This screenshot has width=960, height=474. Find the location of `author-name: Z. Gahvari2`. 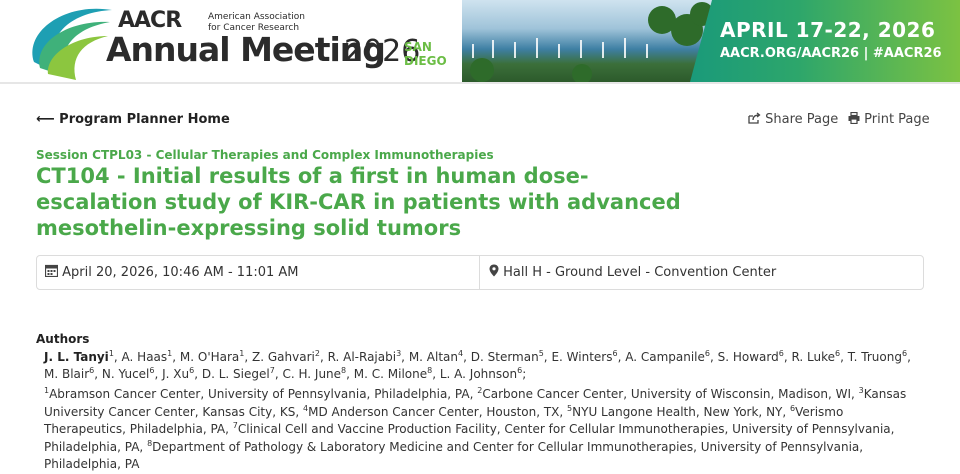

author-name: Z. Gahvari2 is located at coordinates (286, 357).